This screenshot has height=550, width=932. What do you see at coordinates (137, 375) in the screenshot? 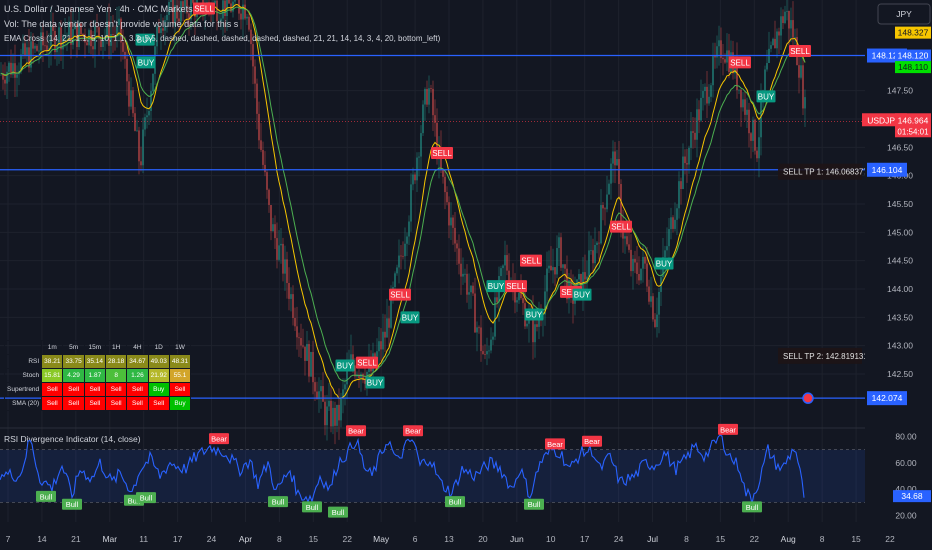
I see `table-cell: 1.26` at bounding box center [137, 375].